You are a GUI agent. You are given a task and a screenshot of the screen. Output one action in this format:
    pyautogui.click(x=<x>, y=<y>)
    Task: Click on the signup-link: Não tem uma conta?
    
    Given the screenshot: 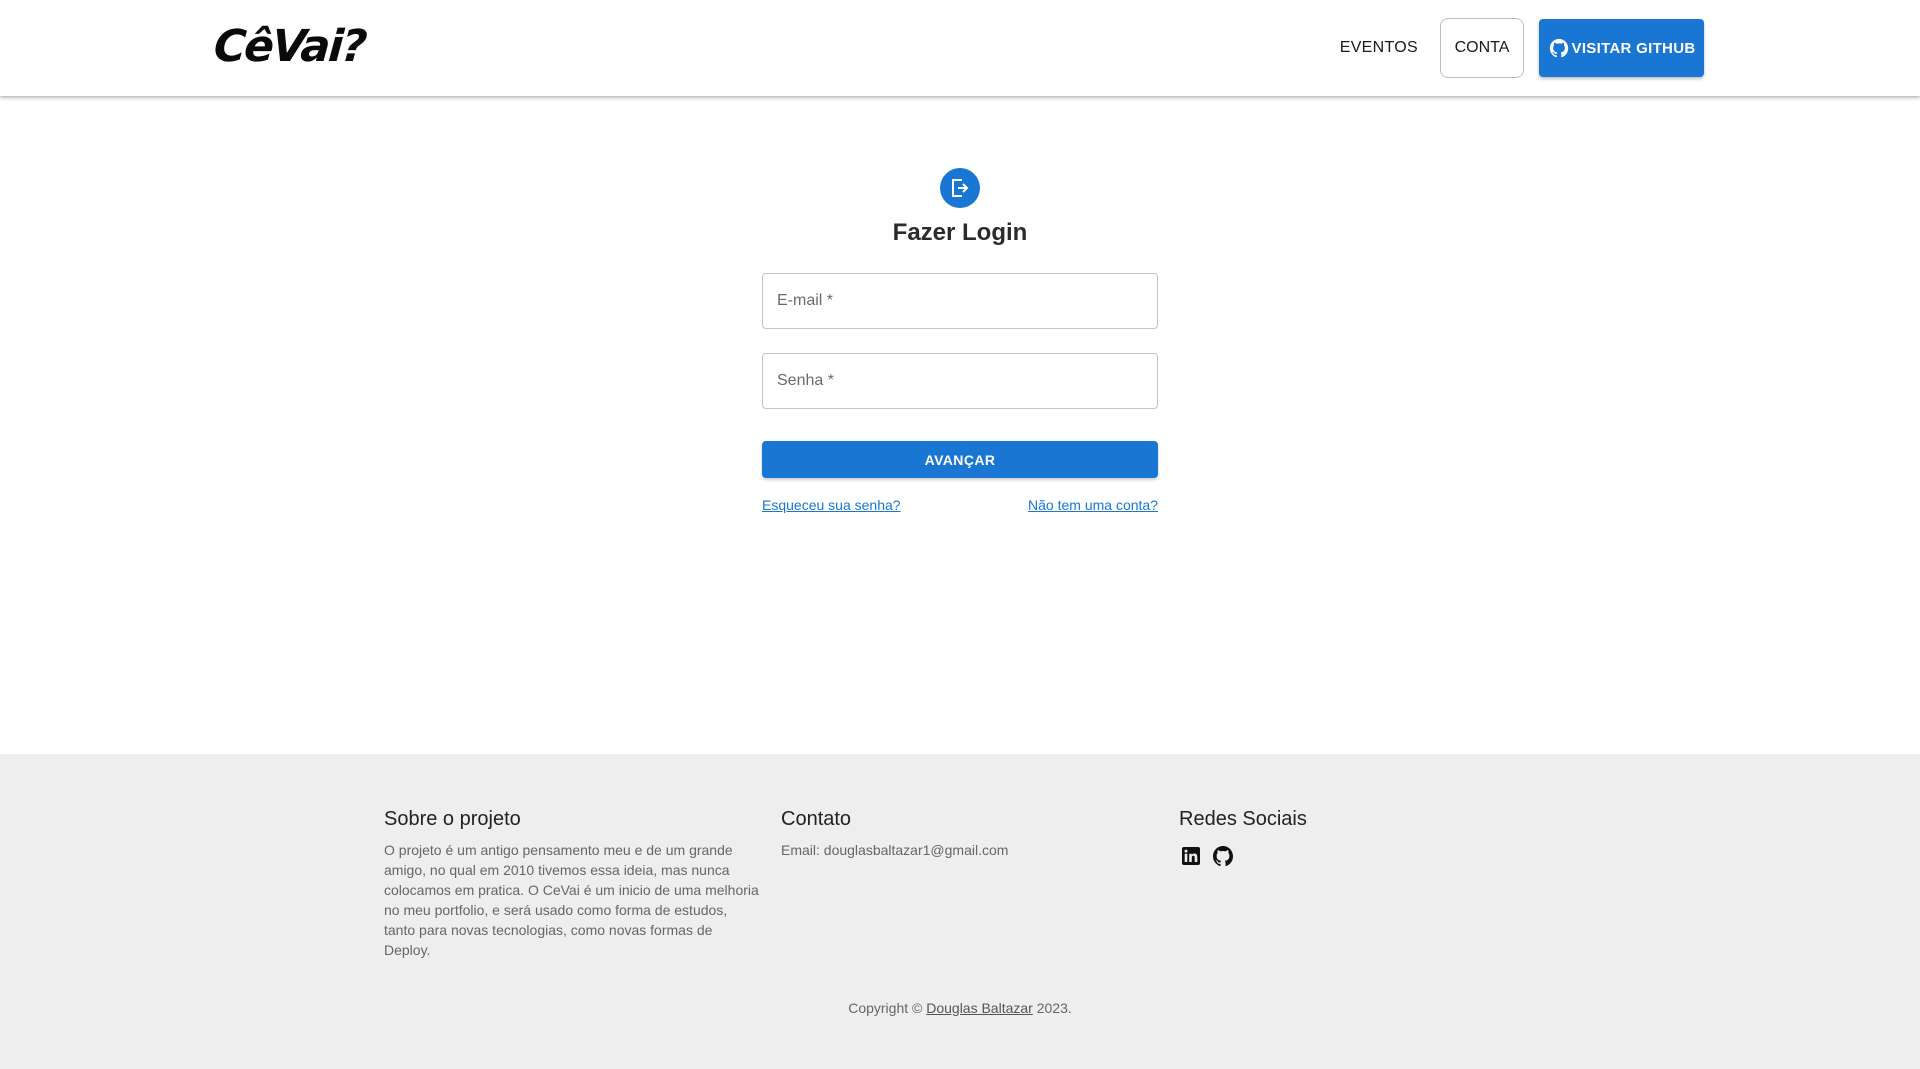 What is the action you would take?
    pyautogui.click(x=1093, y=505)
    